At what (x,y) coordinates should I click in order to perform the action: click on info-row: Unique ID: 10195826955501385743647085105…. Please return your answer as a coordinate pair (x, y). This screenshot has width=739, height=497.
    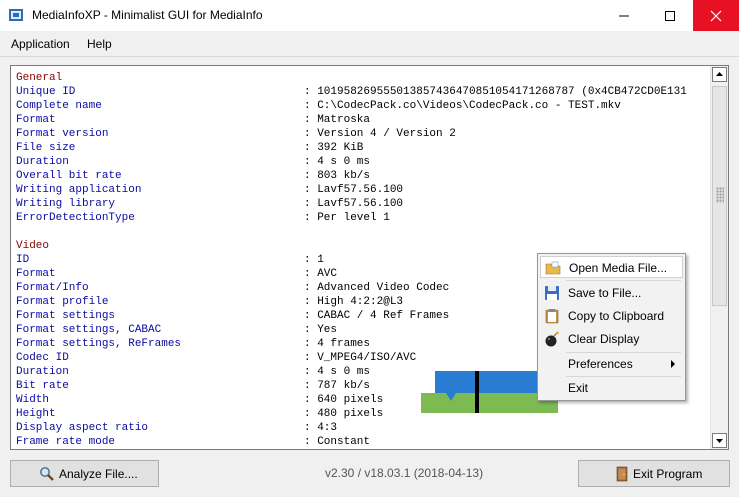
    Looking at the image, I should click on (351, 92).